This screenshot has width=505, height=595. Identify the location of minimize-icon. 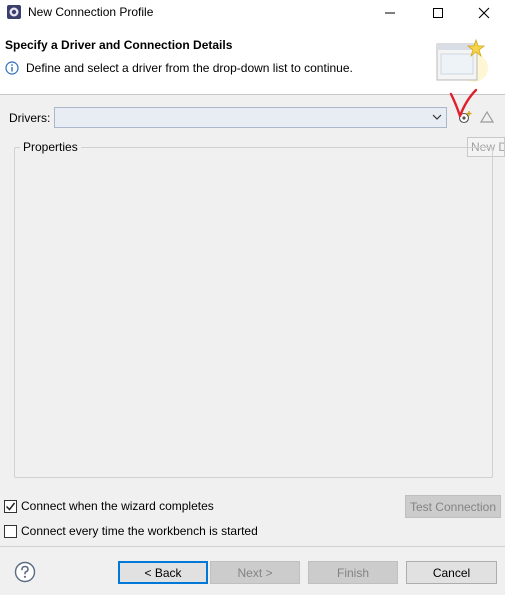
(390, 13).